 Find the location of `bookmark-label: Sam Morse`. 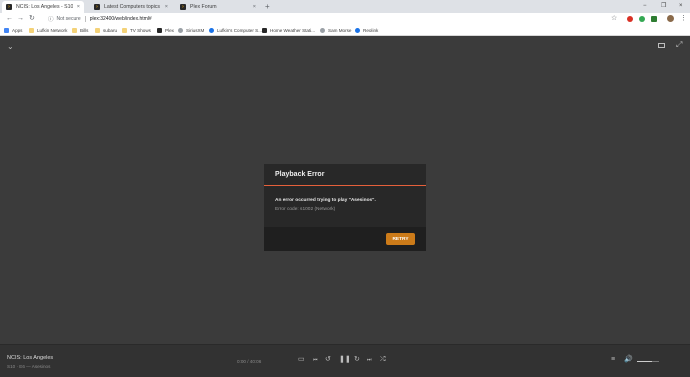

bookmark-label: Sam Morse is located at coordinates (340, 30).